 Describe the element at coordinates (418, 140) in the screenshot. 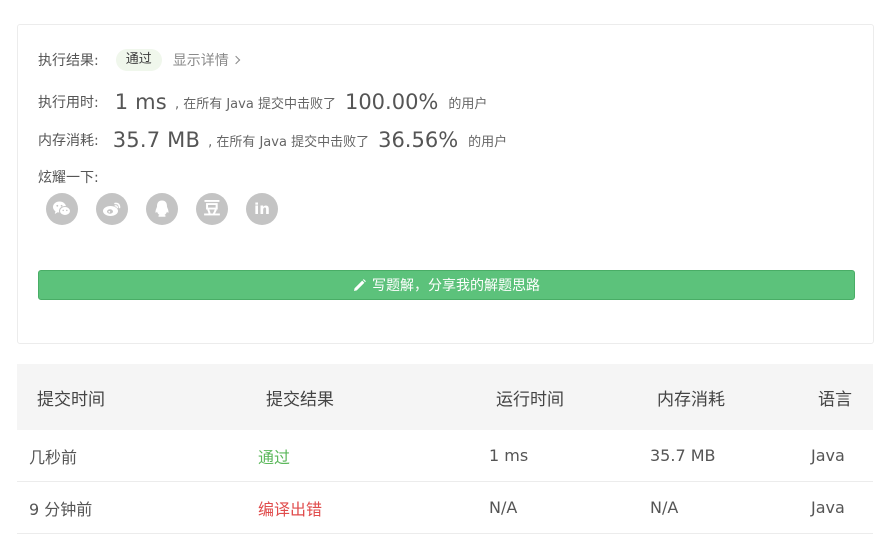

I see `memory-percentile: 36.56%` at that location.